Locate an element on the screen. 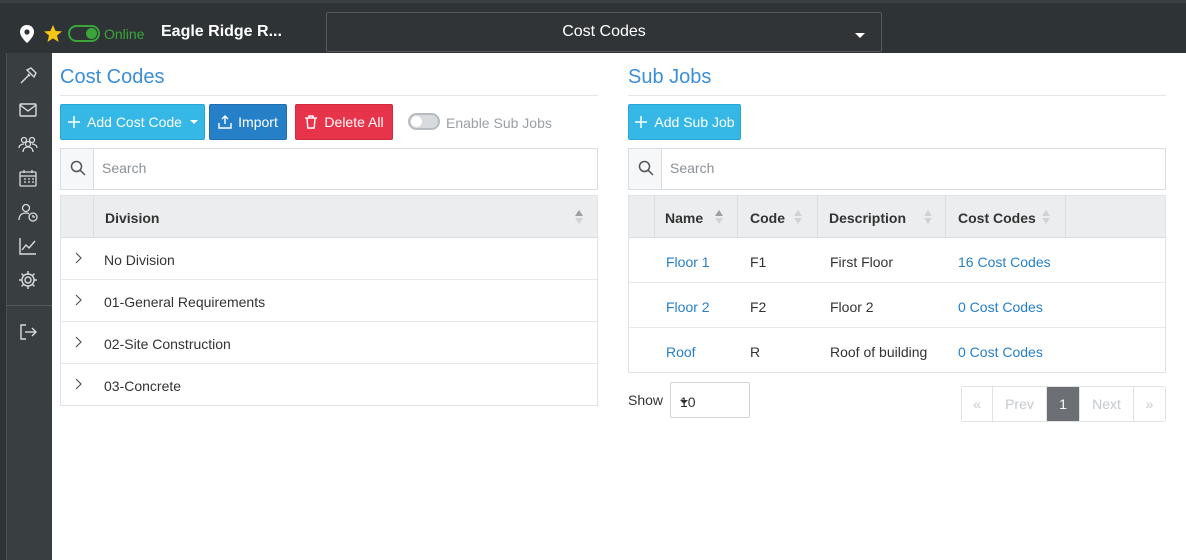 This screenshot has height=560, width=1186. add-cost-code-label: Add Cost Code is located at coordinates (134, 122).